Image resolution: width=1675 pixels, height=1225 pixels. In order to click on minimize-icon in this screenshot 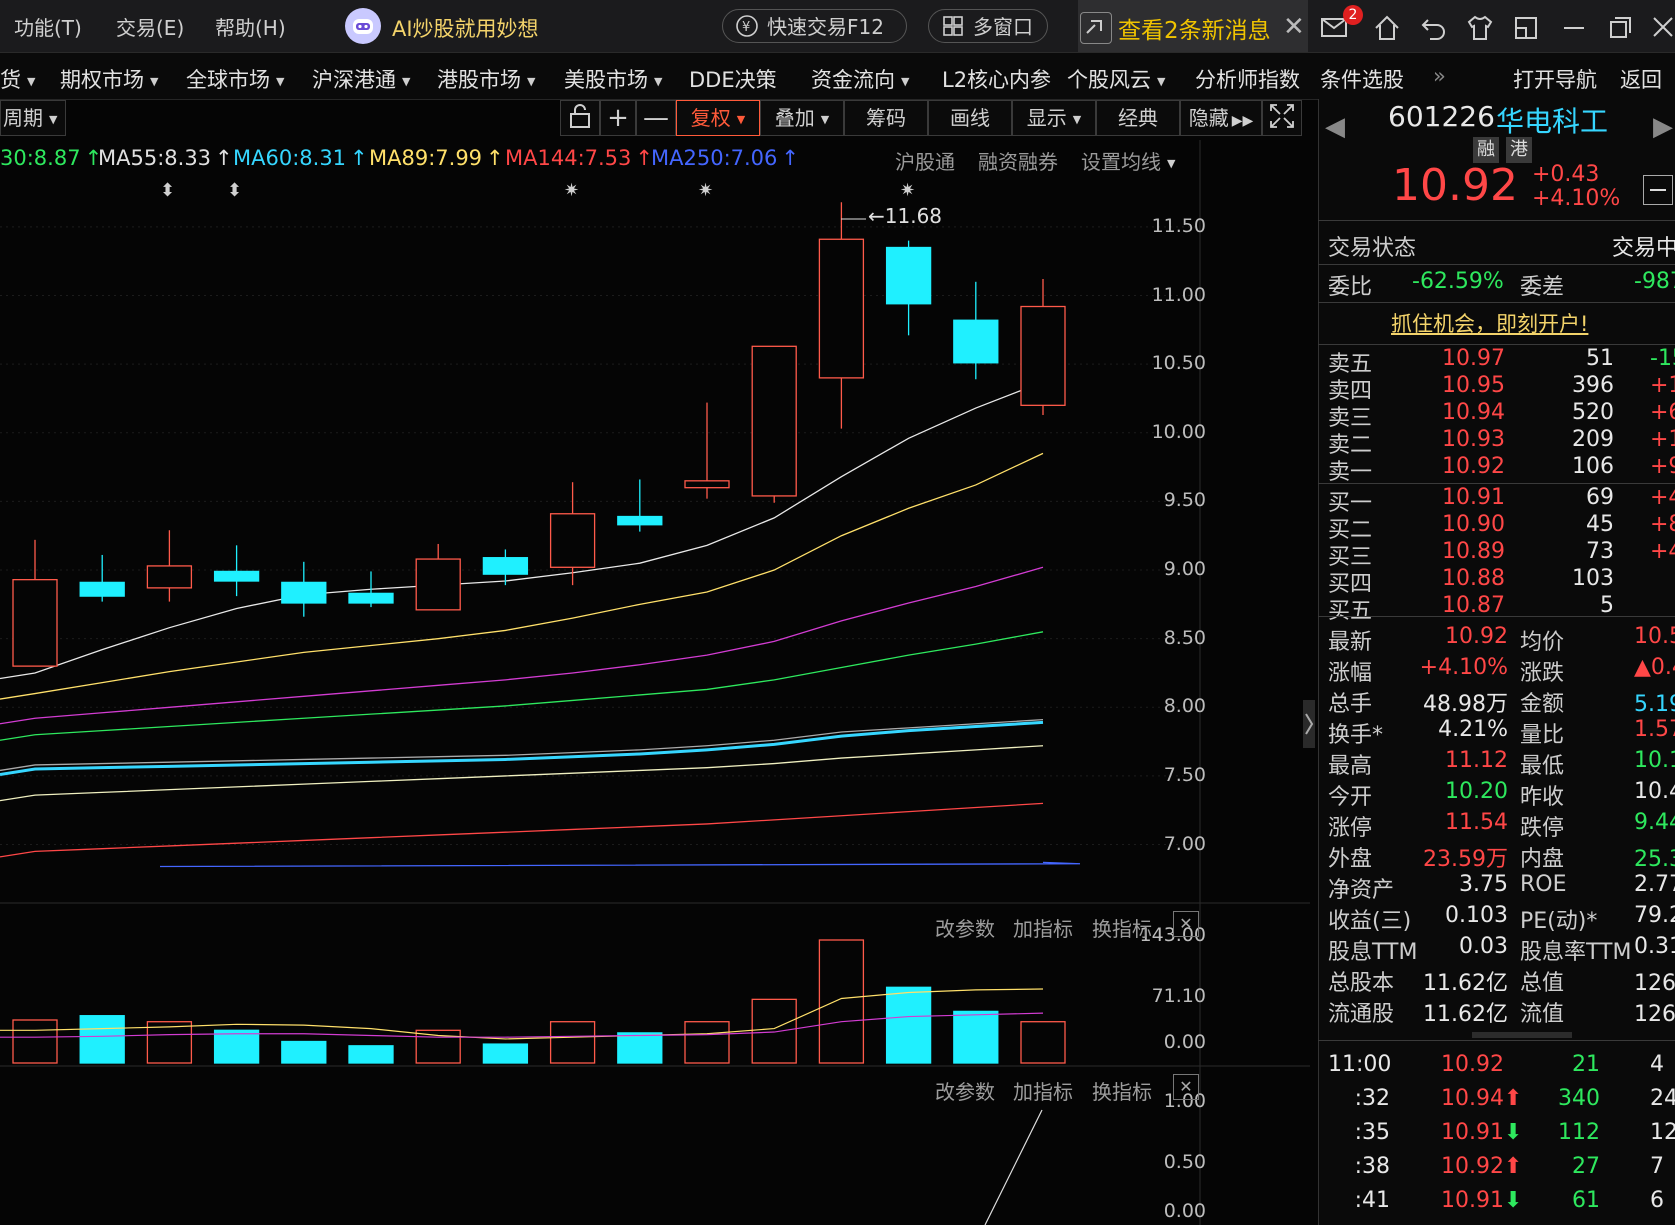, I will do `click(1573, 27)`.